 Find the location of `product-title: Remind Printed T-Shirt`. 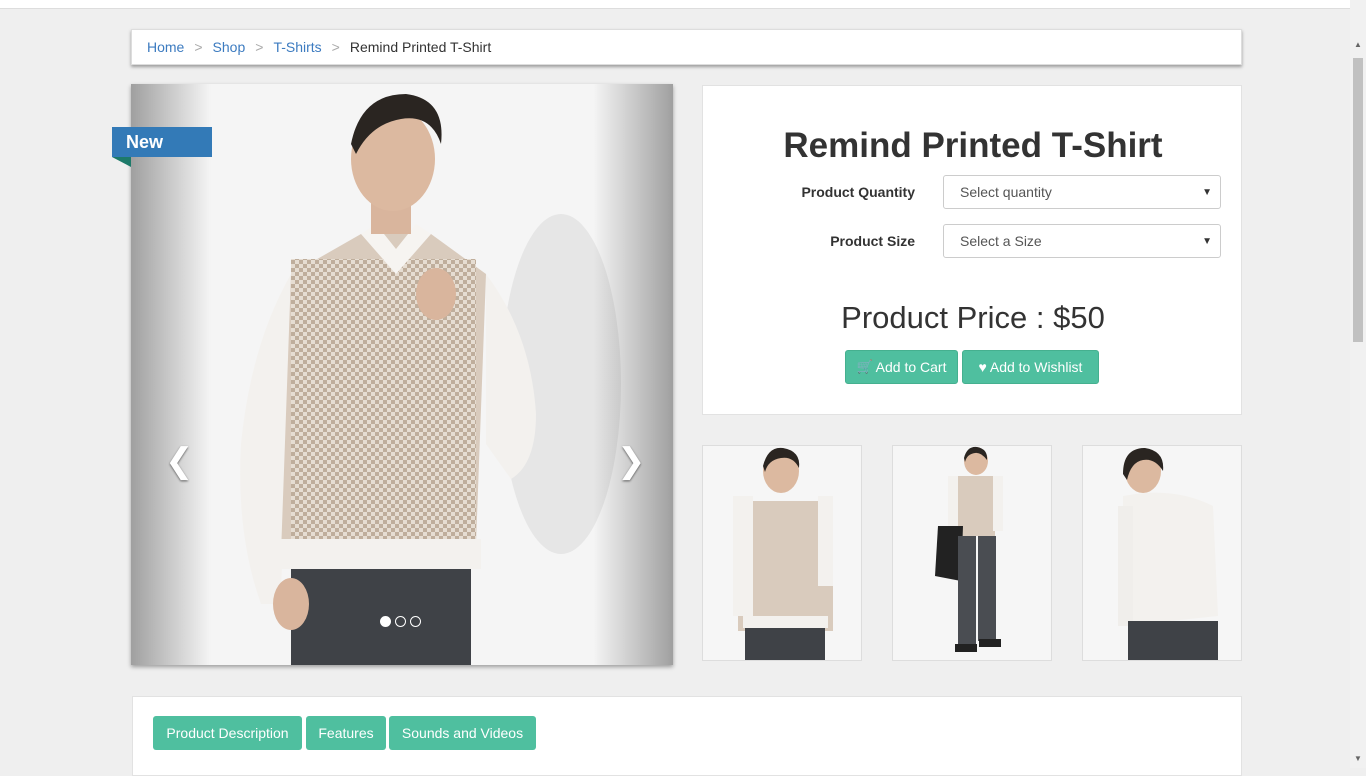

product-title: Remind Printed T-Shirt is located at coordinates (973, 145).